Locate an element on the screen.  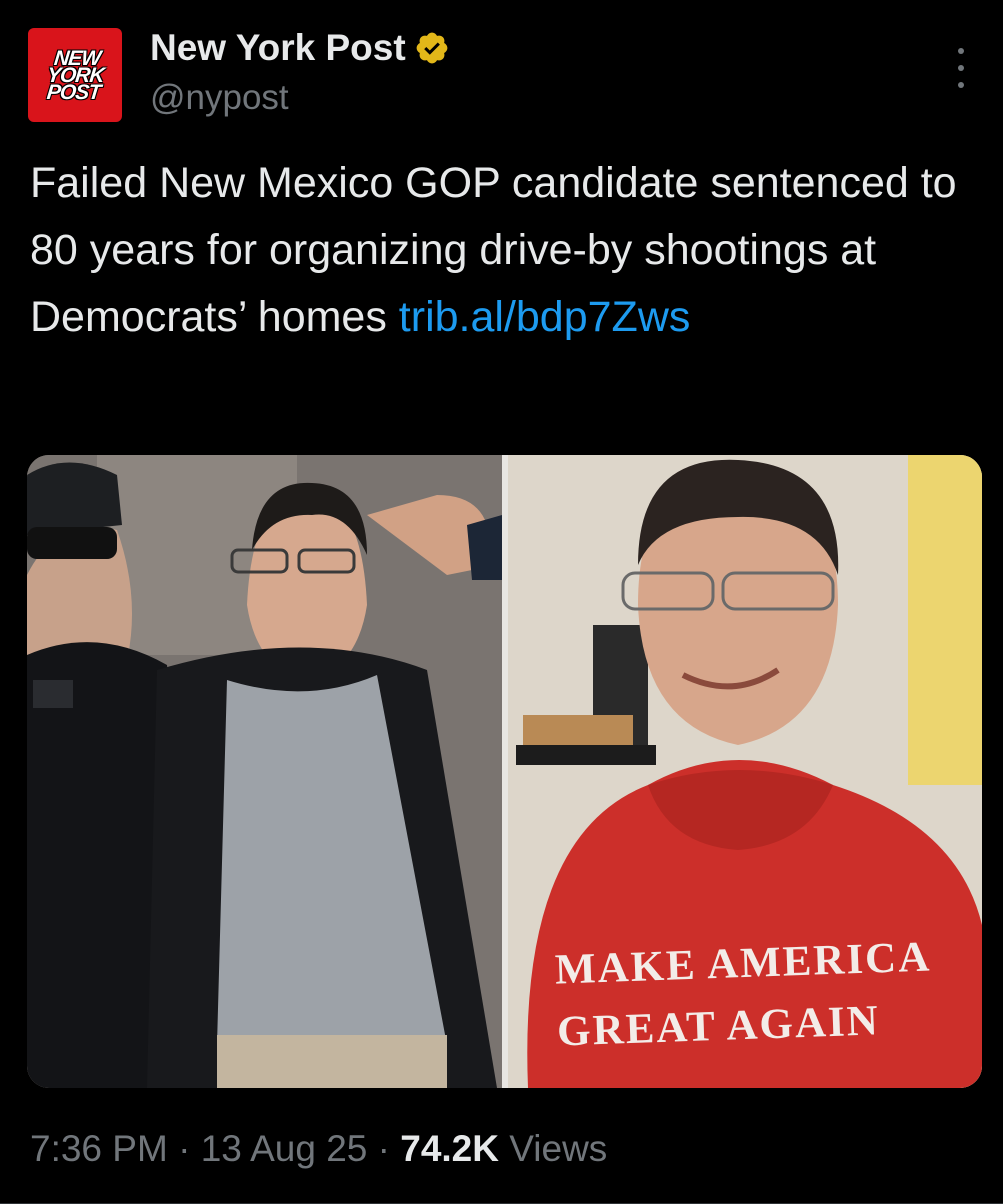
nypost-logo: NEW YORK POST is located at coordinates (75, 75).